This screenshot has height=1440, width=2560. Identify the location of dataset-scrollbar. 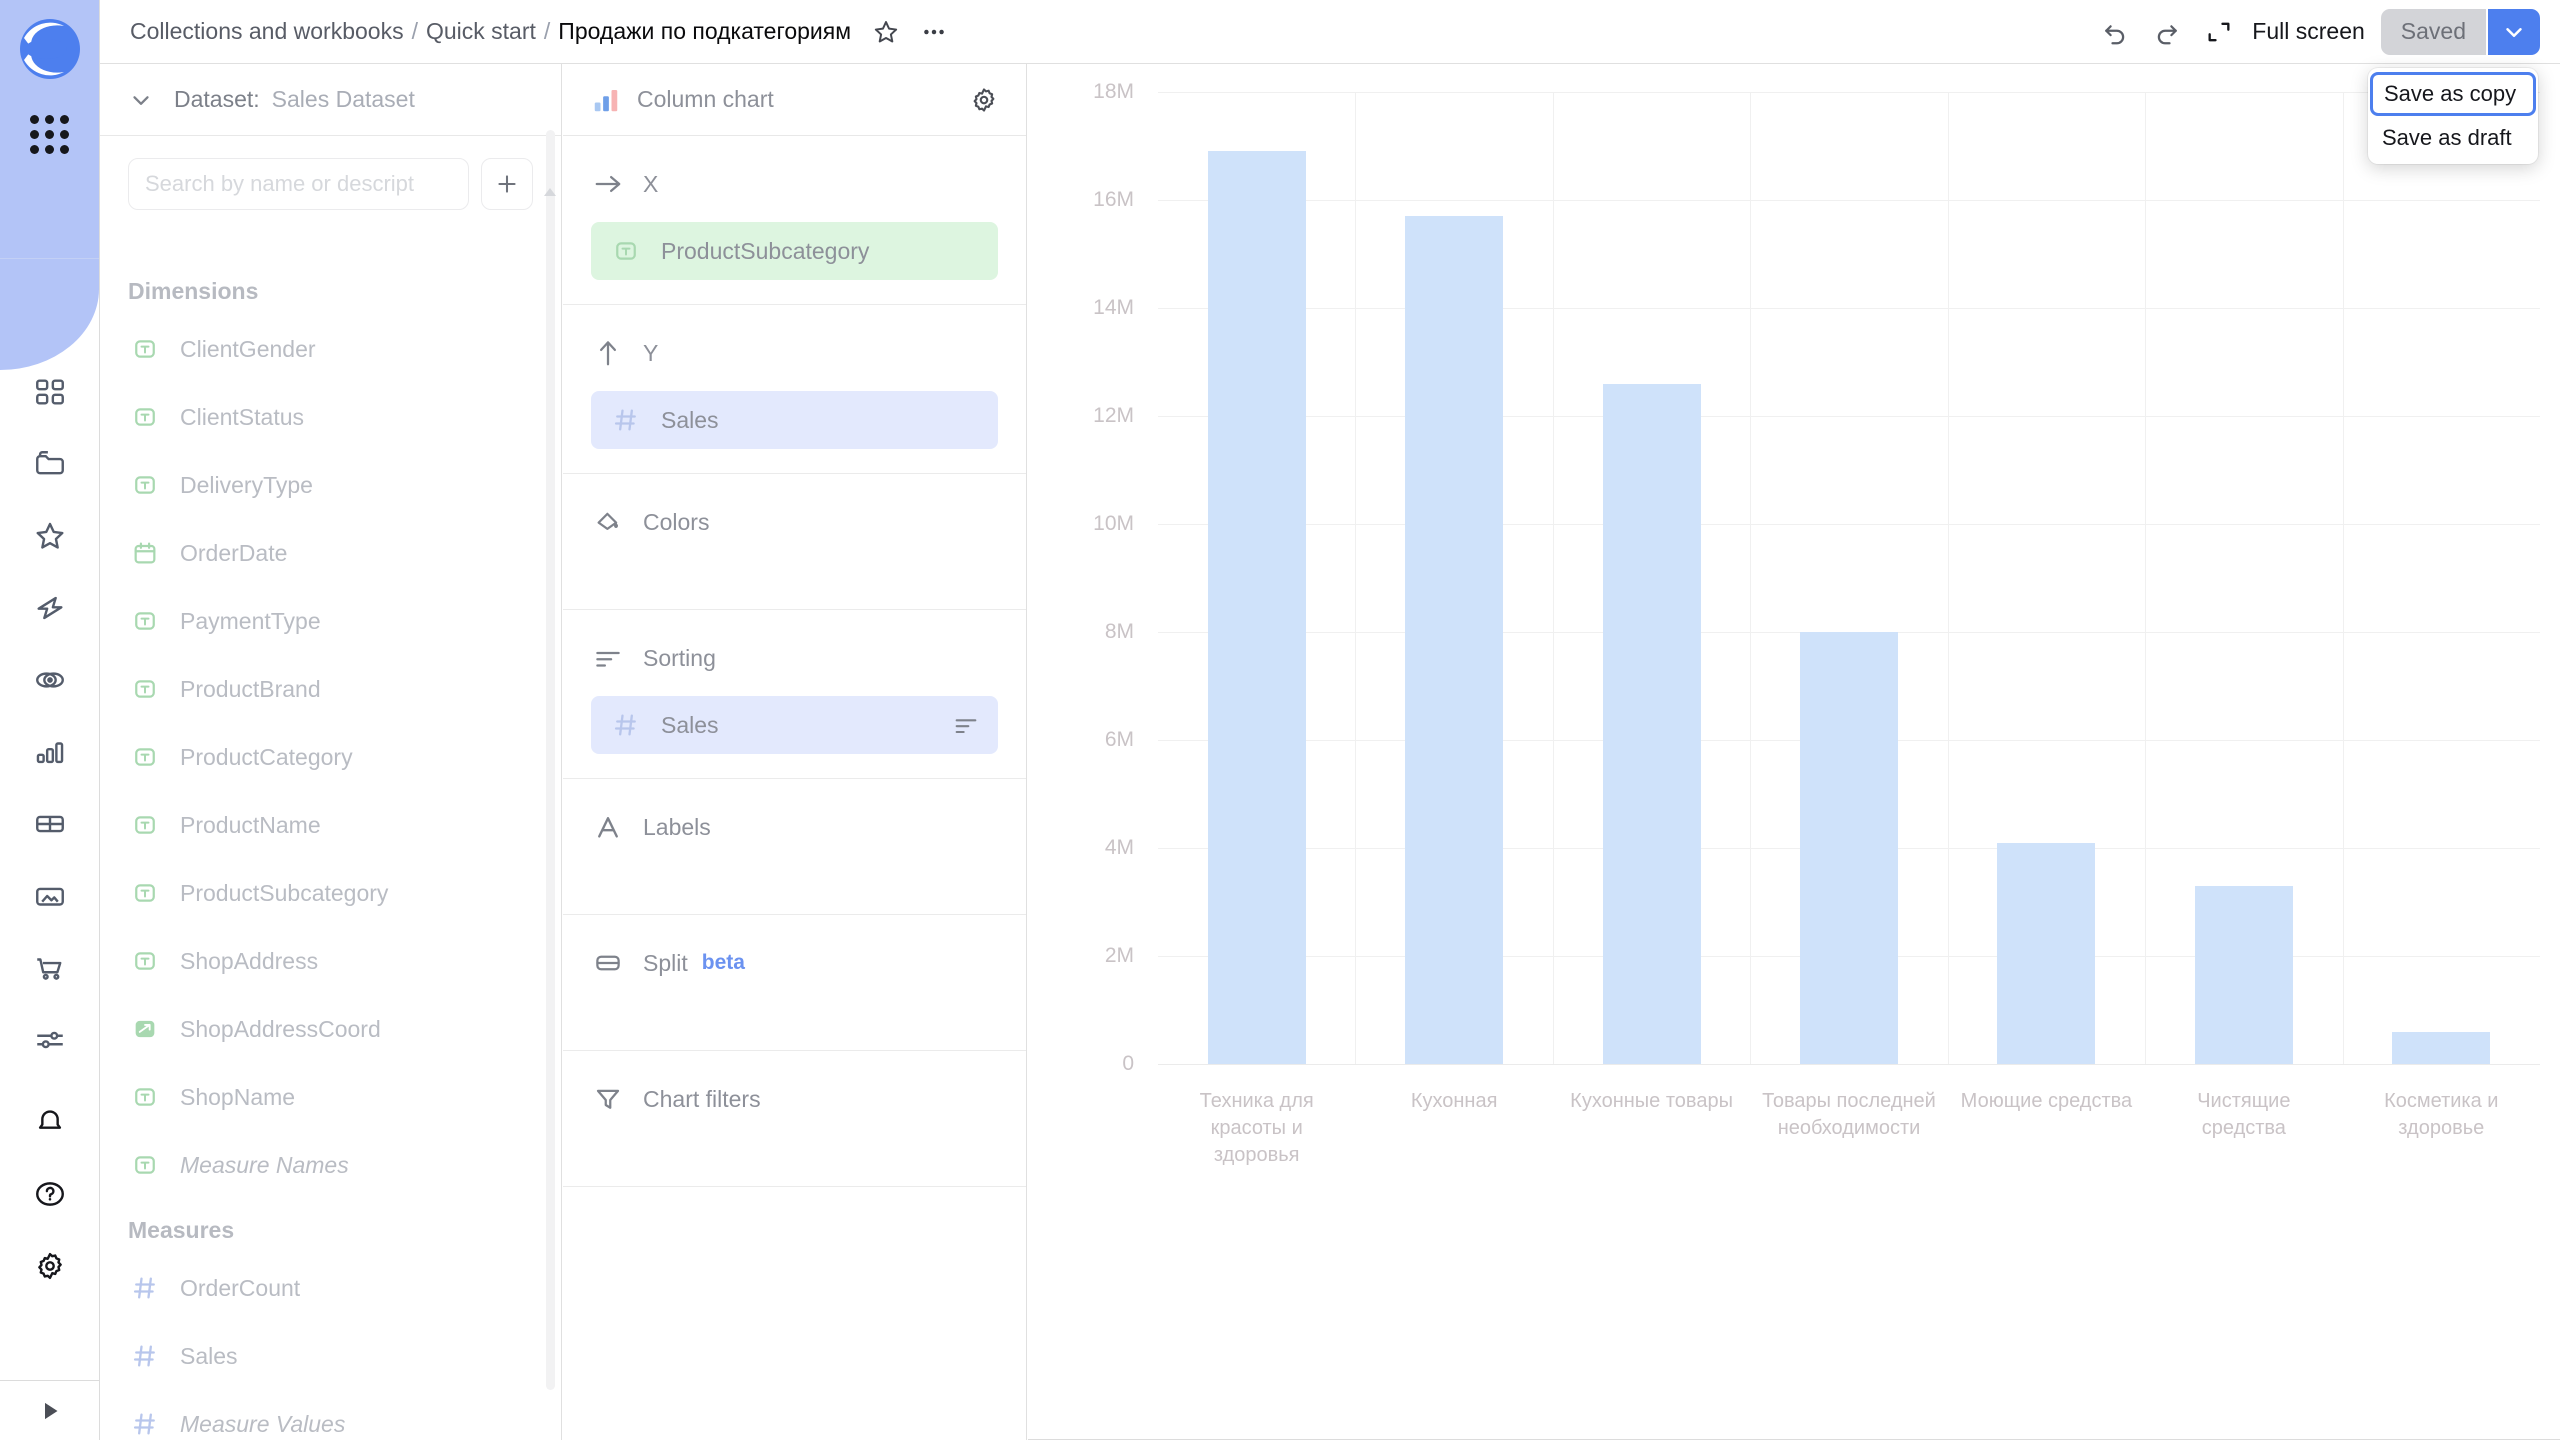
(550, 760).